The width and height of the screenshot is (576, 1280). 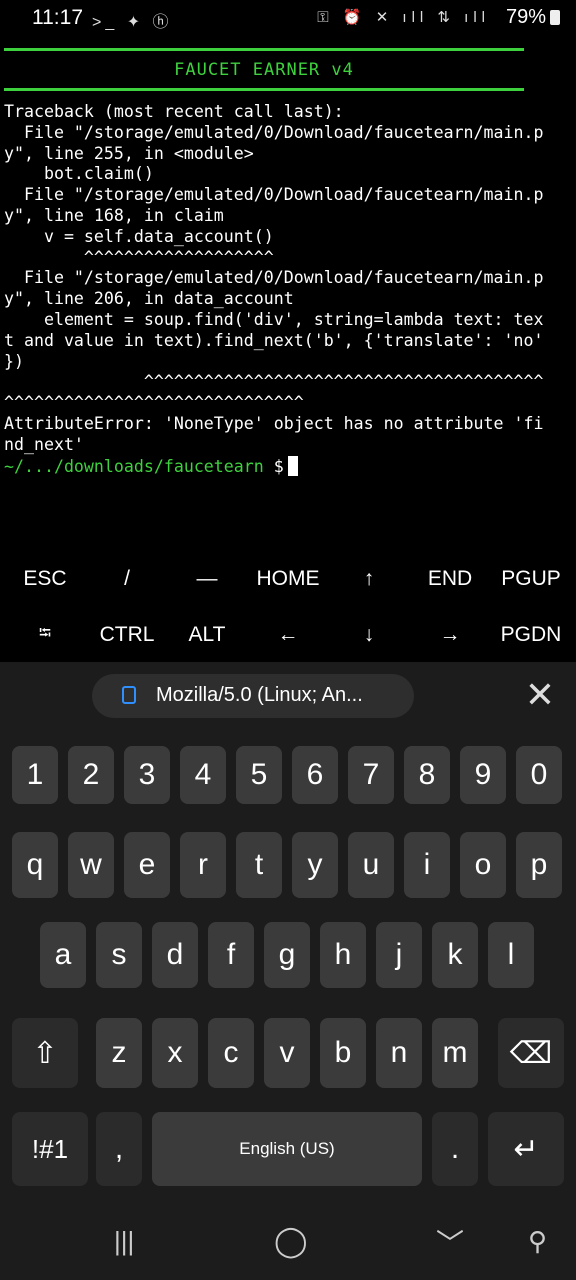 What do you see at coordinates (525, 17) in the screenshot?
I see `battery-percent: 79%` at bounding box center [525, 17].